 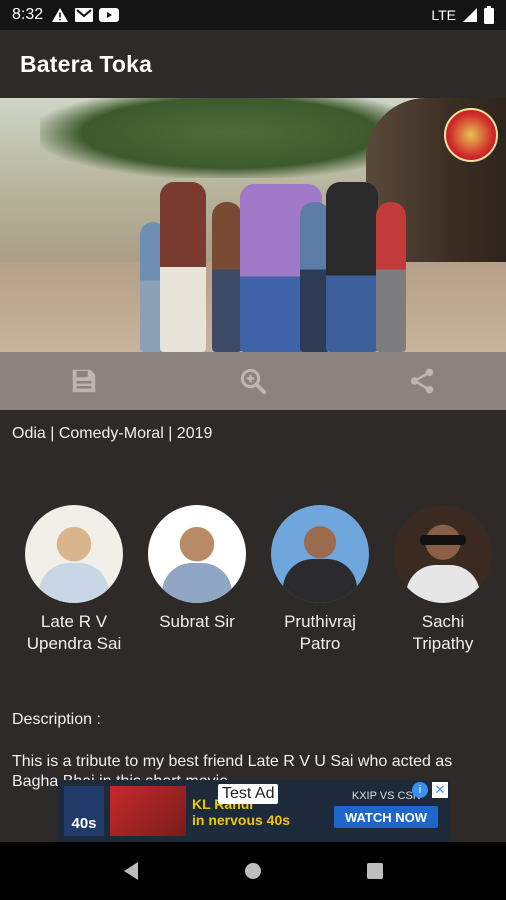 I want to click on ad-headline-line: in nervous 40s, so click(x=241, y=820).